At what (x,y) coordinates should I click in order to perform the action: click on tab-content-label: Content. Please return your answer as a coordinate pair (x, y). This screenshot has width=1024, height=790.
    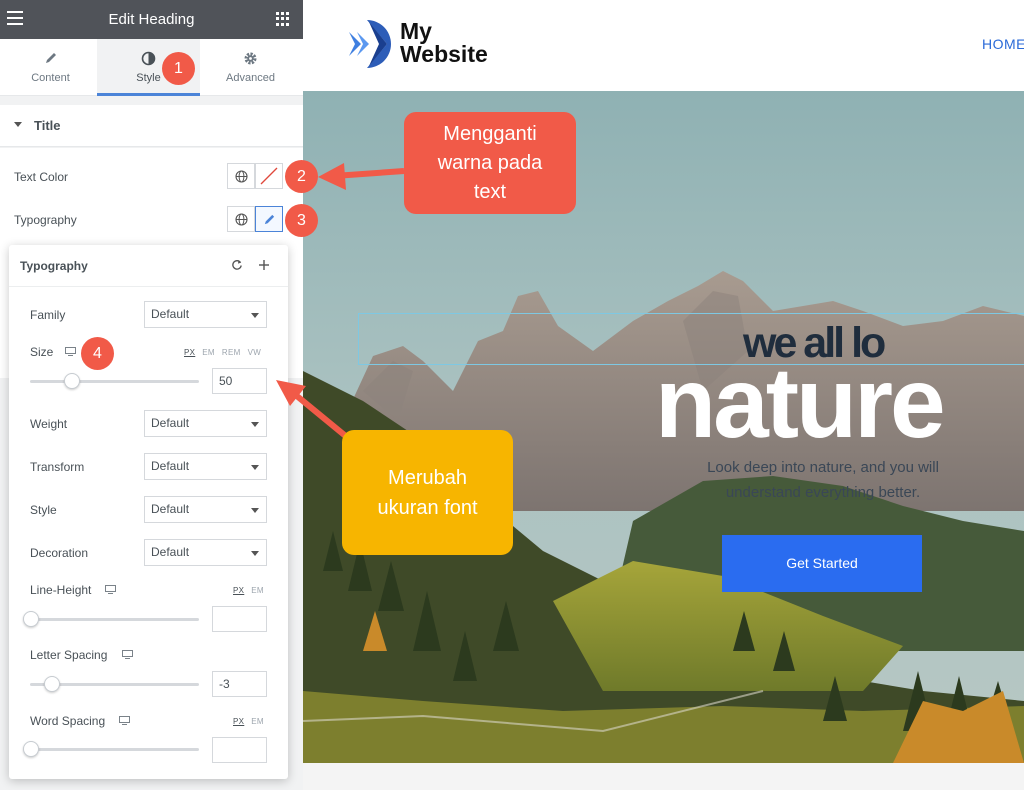
    Looking at the image, I should click on (50, 78).